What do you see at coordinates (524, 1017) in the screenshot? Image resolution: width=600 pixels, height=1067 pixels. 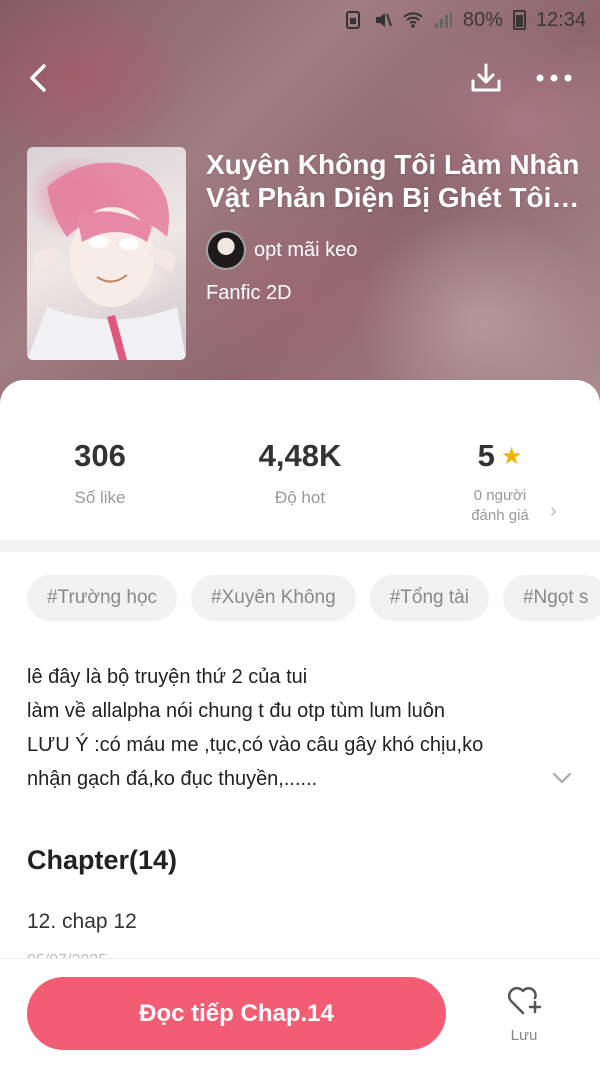 I see `save-button: Lưu` at bounding box center [524, 1017].